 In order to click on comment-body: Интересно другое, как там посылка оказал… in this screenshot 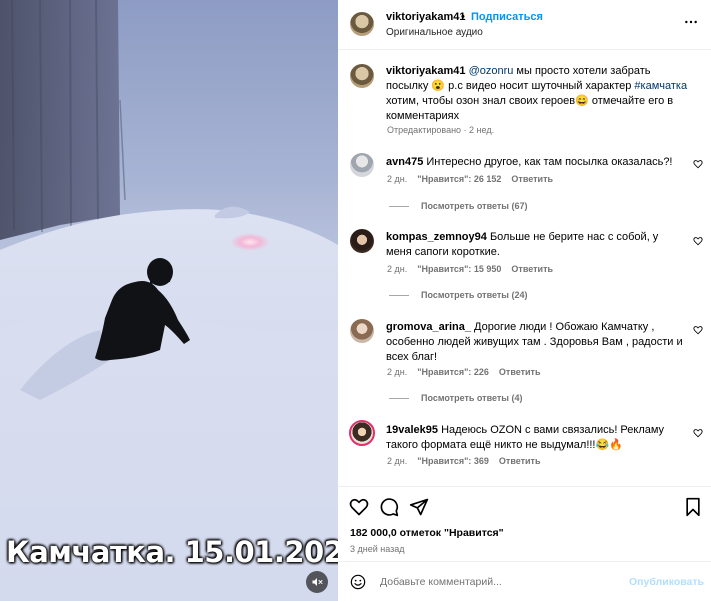, I will do `click(549, 162)`.